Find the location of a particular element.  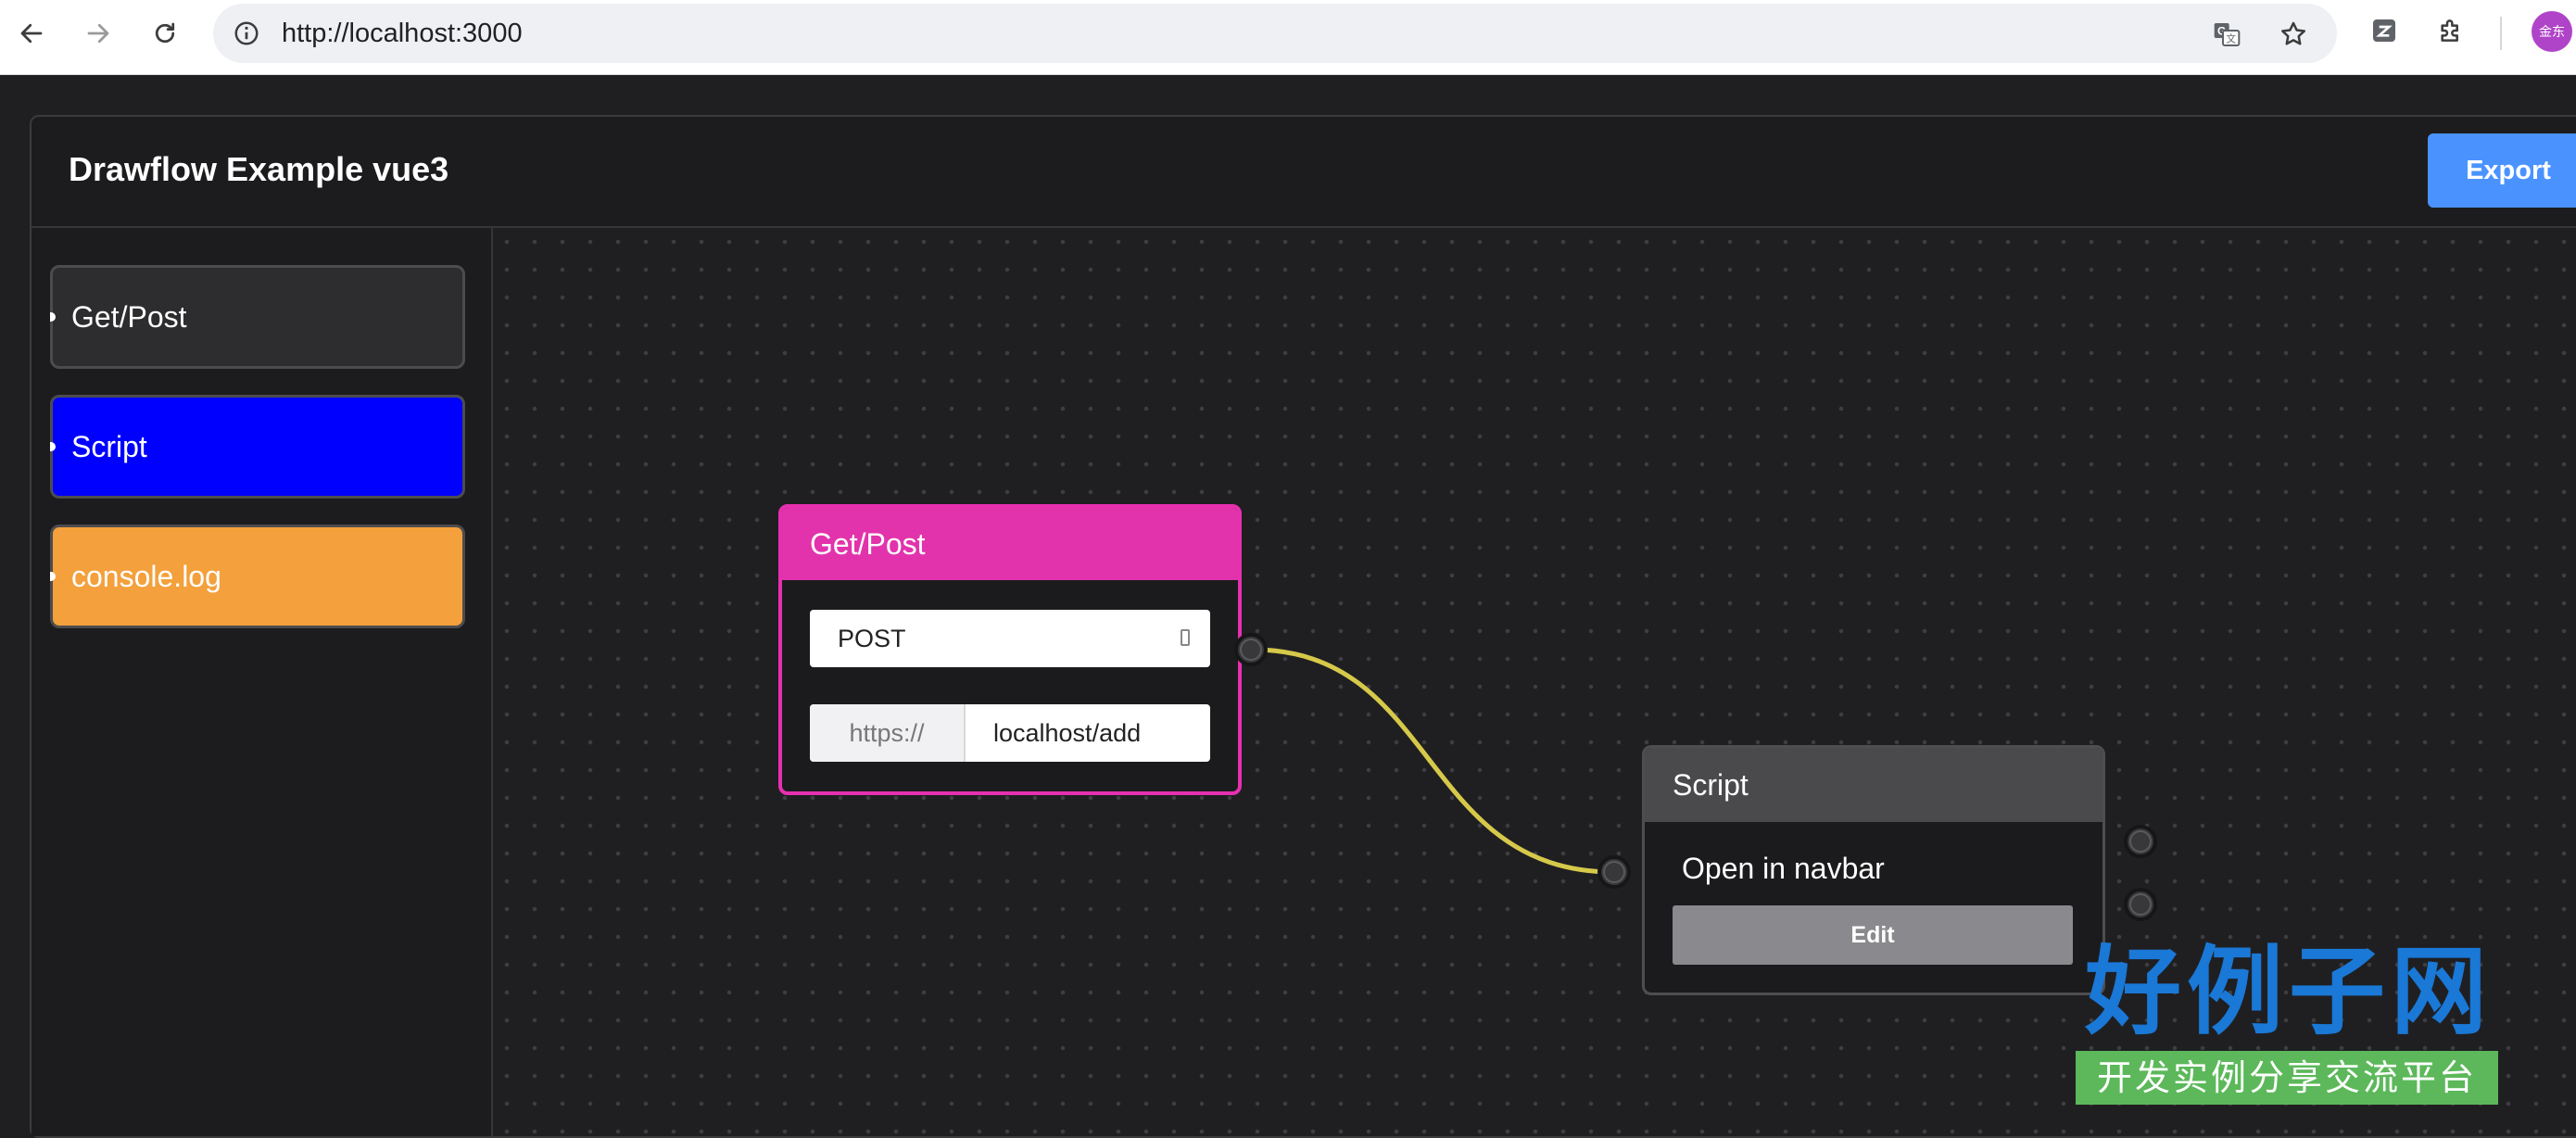

method-select: POST is located at coordinates (1010, 638).